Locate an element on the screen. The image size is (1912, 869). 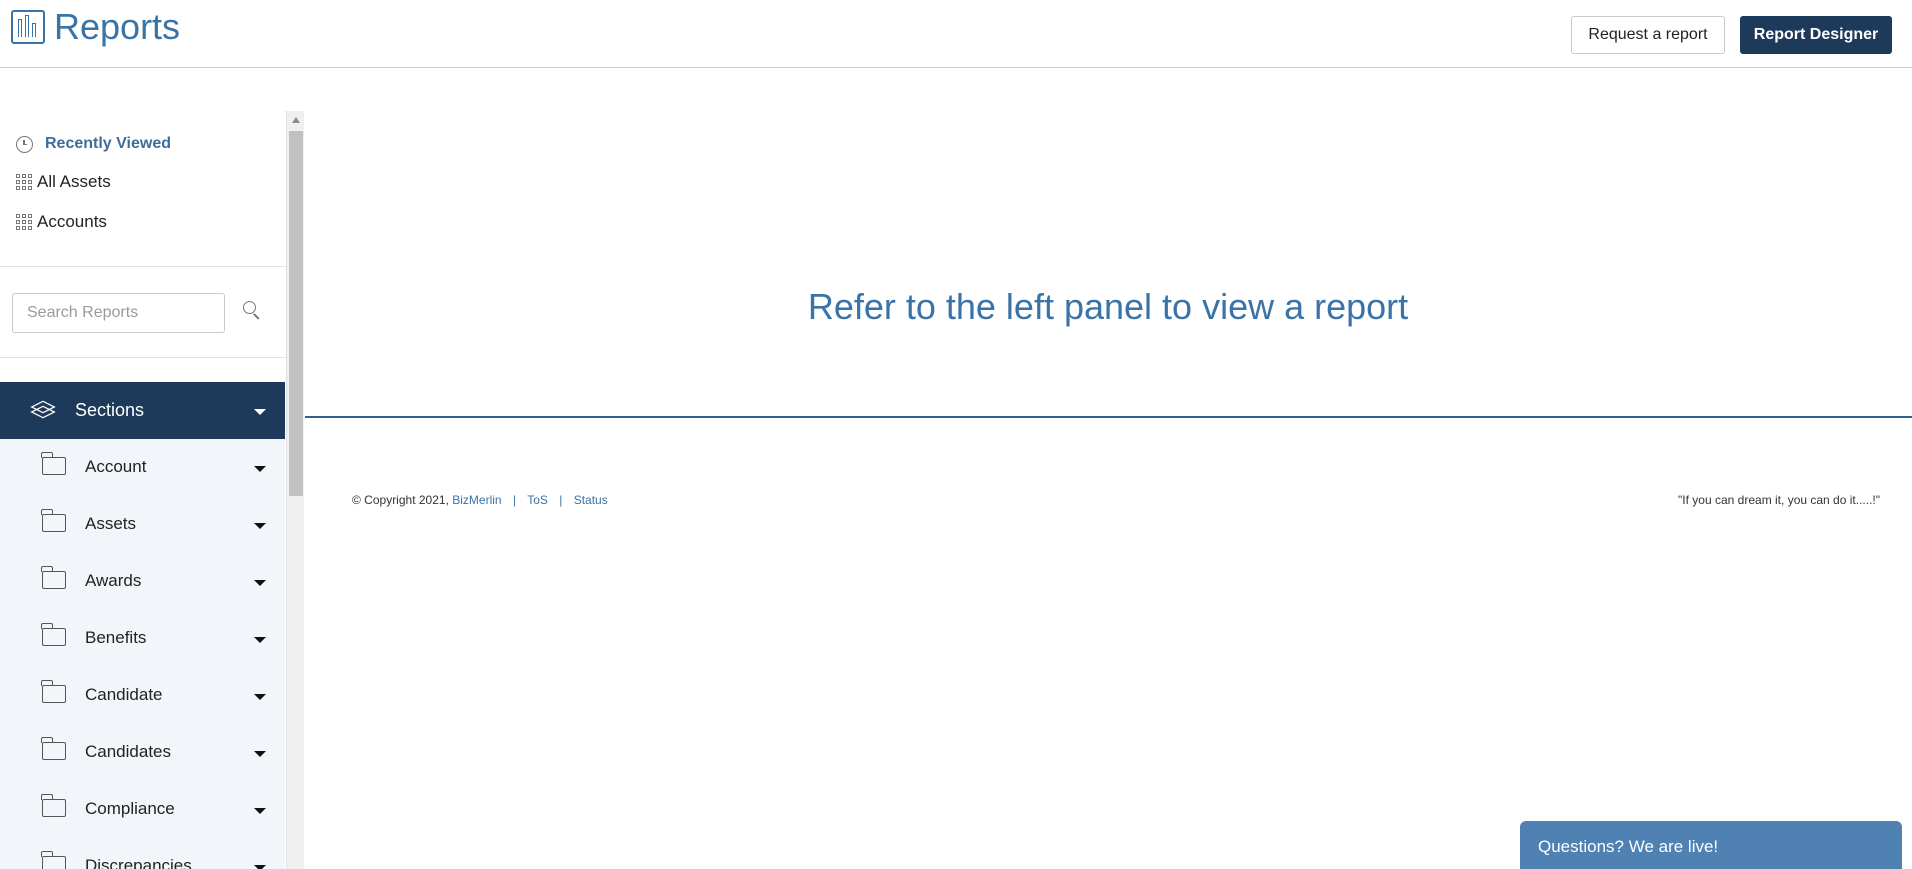
top-bar: Reports Request a report Report Designer is located at coordinates (956, 34).